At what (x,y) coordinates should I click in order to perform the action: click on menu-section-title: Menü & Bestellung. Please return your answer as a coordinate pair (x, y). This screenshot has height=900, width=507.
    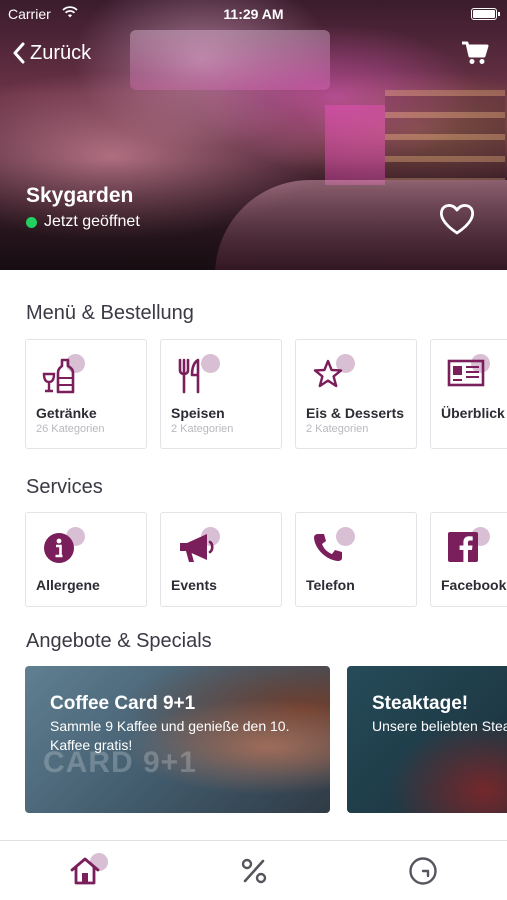
    Looking at the image, I should click on (110, 313).